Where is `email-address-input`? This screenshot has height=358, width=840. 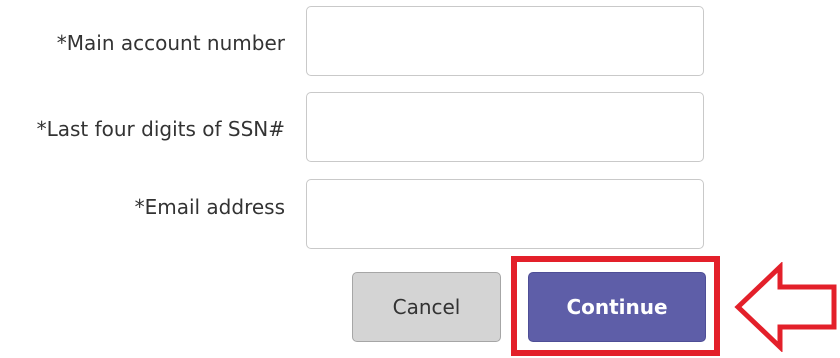 email-address-input is located at coordinates (505, 214).